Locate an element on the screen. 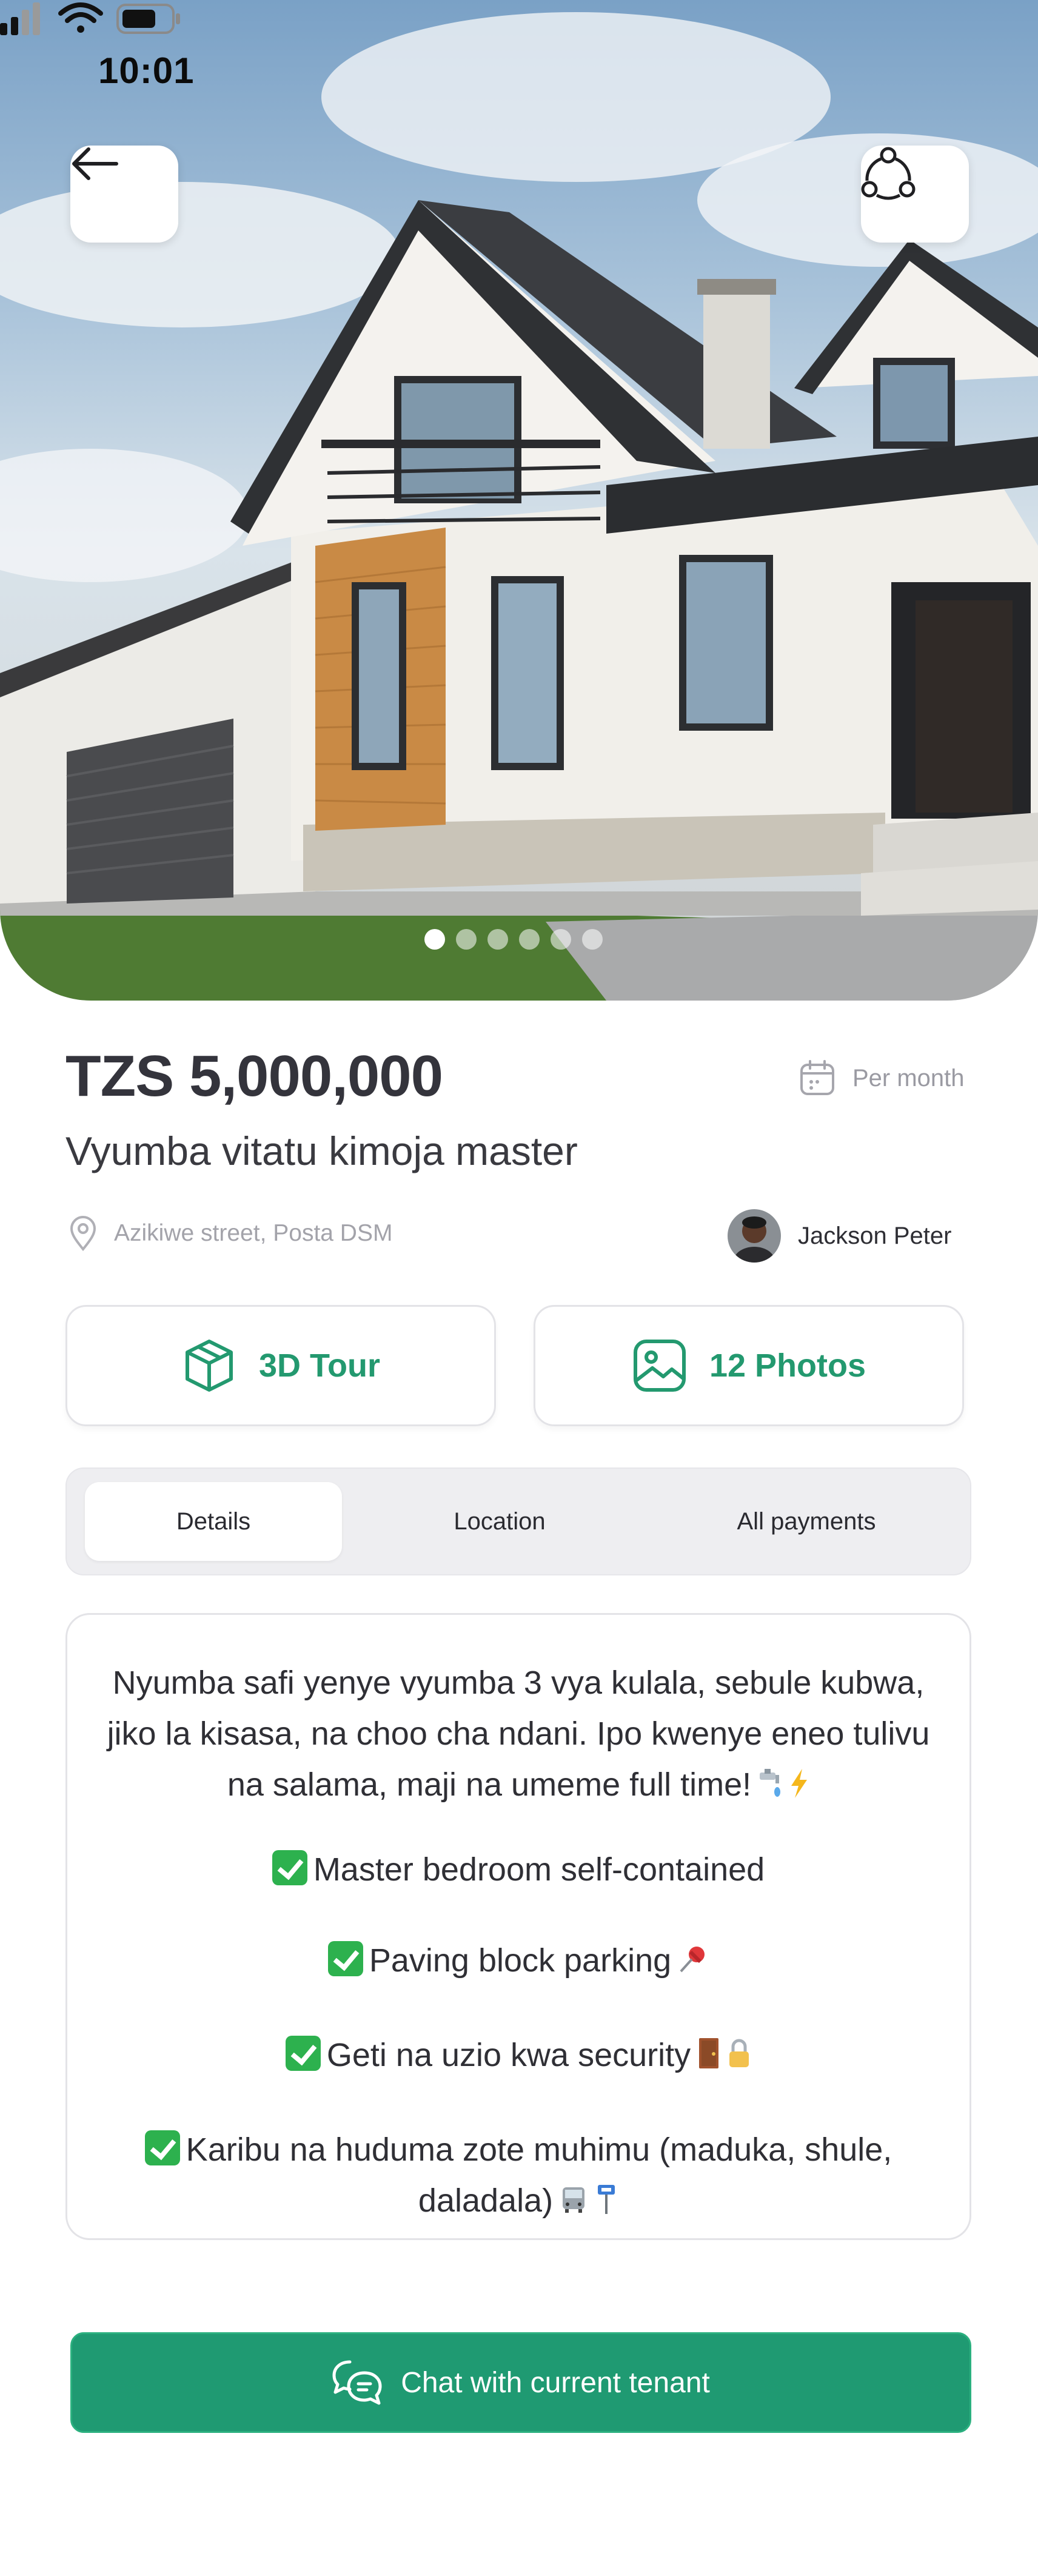 The width and height of the screenshot is (1038, 2576). pushpin-icon is located at coordinates (693, 1965).